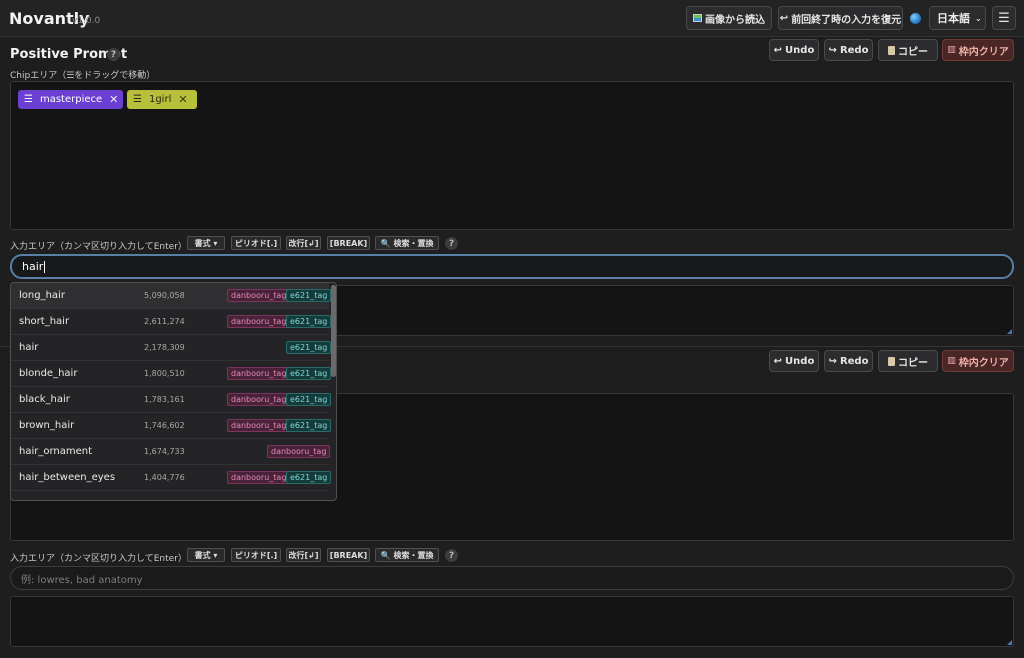 The height and width of the screenshot is (658, 1024). I want to click on negative-preview-area, so click(512, 621).